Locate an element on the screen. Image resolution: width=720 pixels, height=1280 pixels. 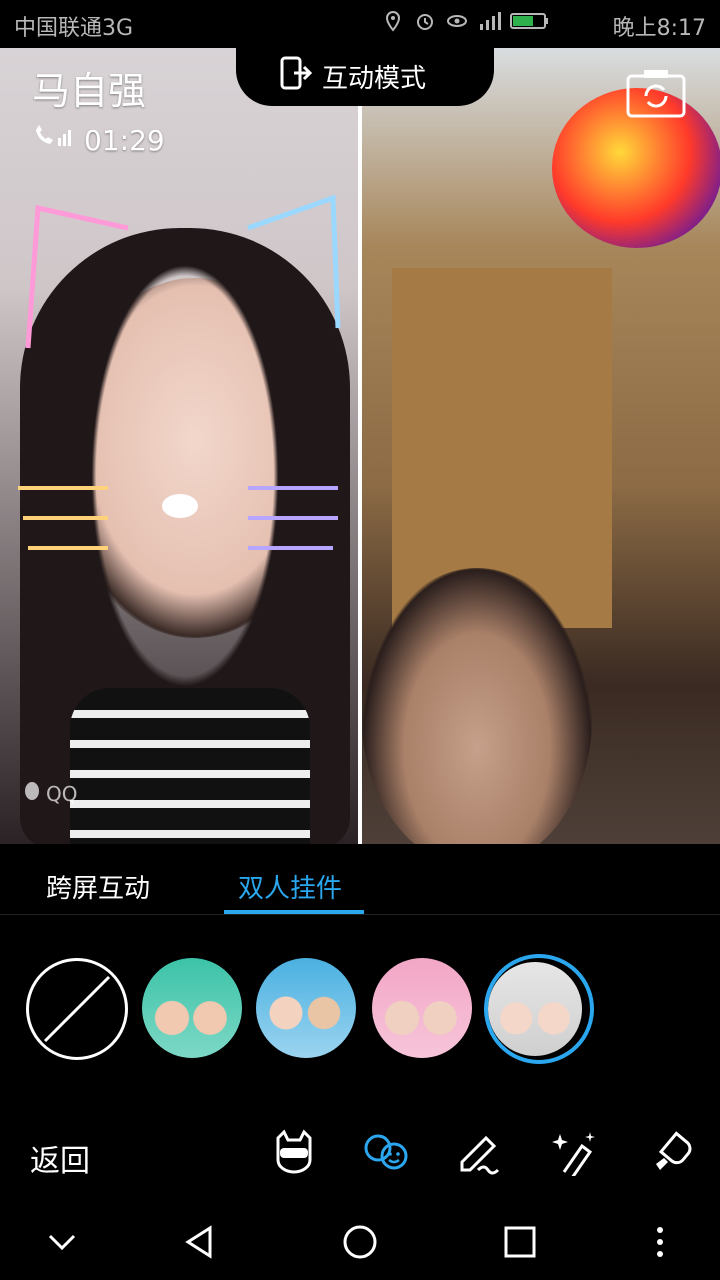
alarm-icon is located at coordinates (425, 21).